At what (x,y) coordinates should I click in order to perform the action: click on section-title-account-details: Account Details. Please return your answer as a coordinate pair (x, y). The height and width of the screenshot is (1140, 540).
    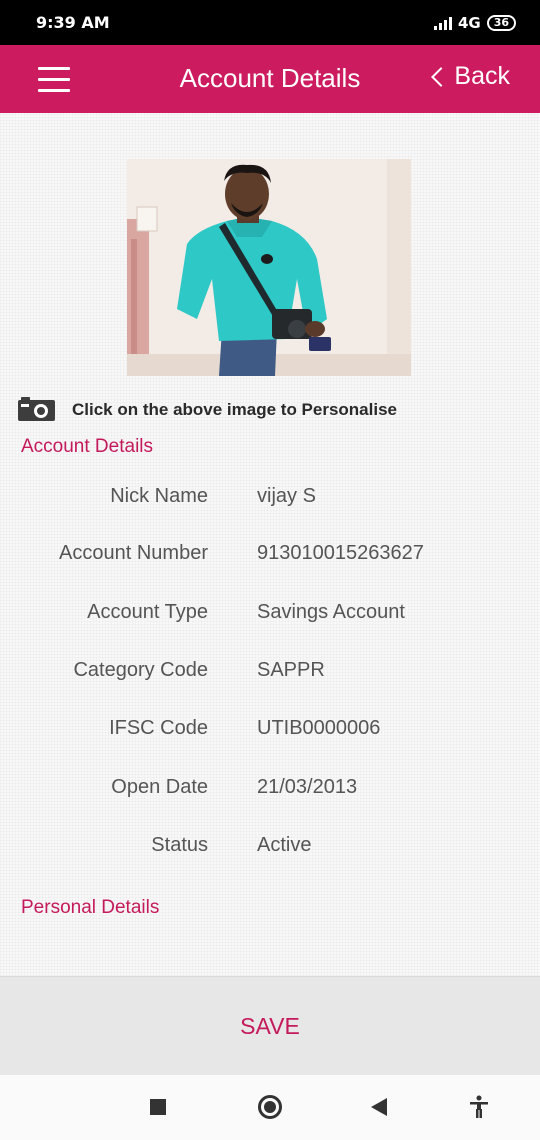
    Looking at the image, I should click on (87, 446).